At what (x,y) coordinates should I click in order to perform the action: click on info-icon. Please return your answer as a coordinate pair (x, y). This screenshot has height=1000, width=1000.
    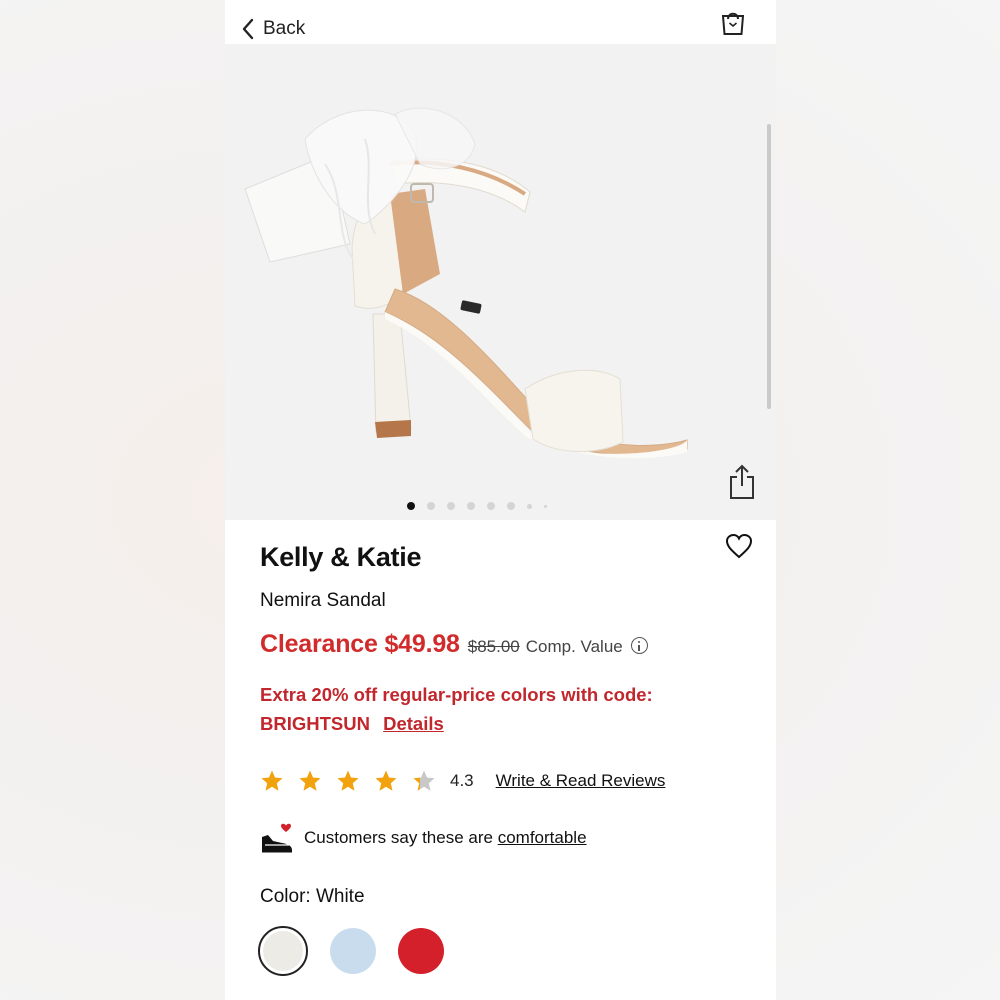
    Looking at the image, I should click on (639, 645).